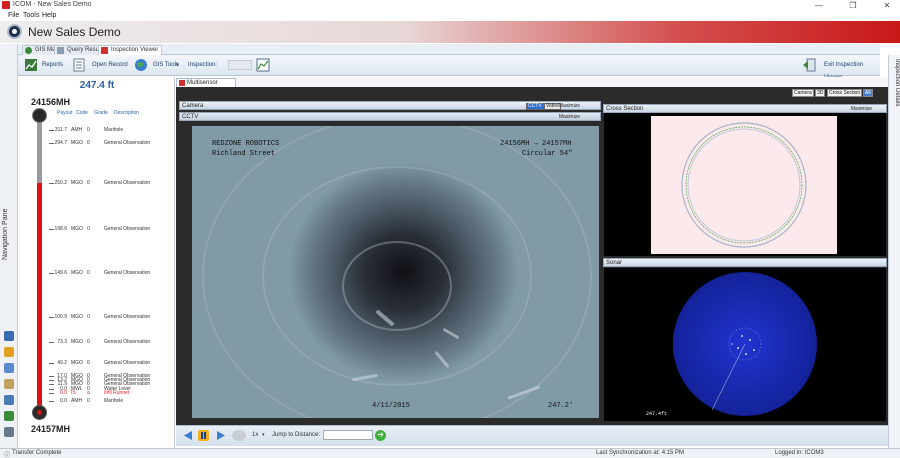 This screenshot has height=458, width=900. Describe the element at coordinates (111, 317) in the screenshot. I see `observation-row: 100.9 MGO 0 General Observation` at that location.